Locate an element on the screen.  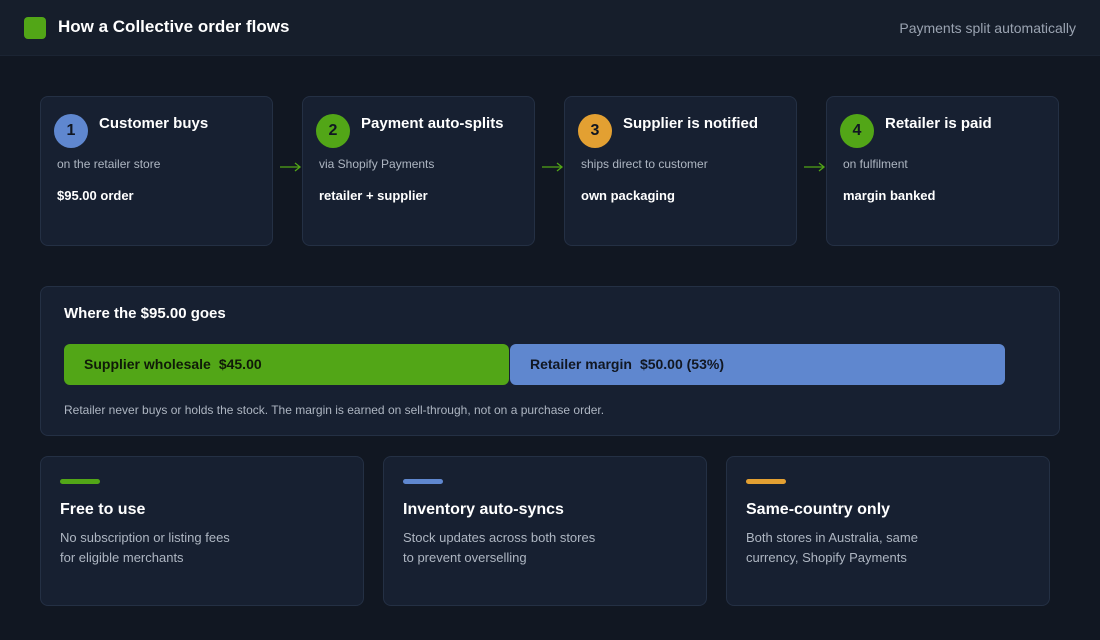
segment-amount: $50.00 (53%) is located at coordinates (681, 364).